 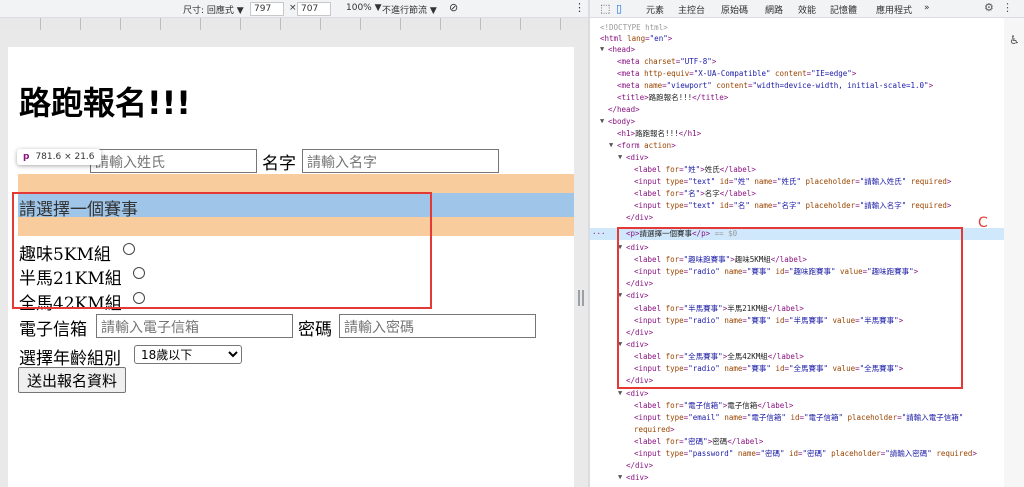 I want to click on times-sign: ×, so click(x=293, y=8).